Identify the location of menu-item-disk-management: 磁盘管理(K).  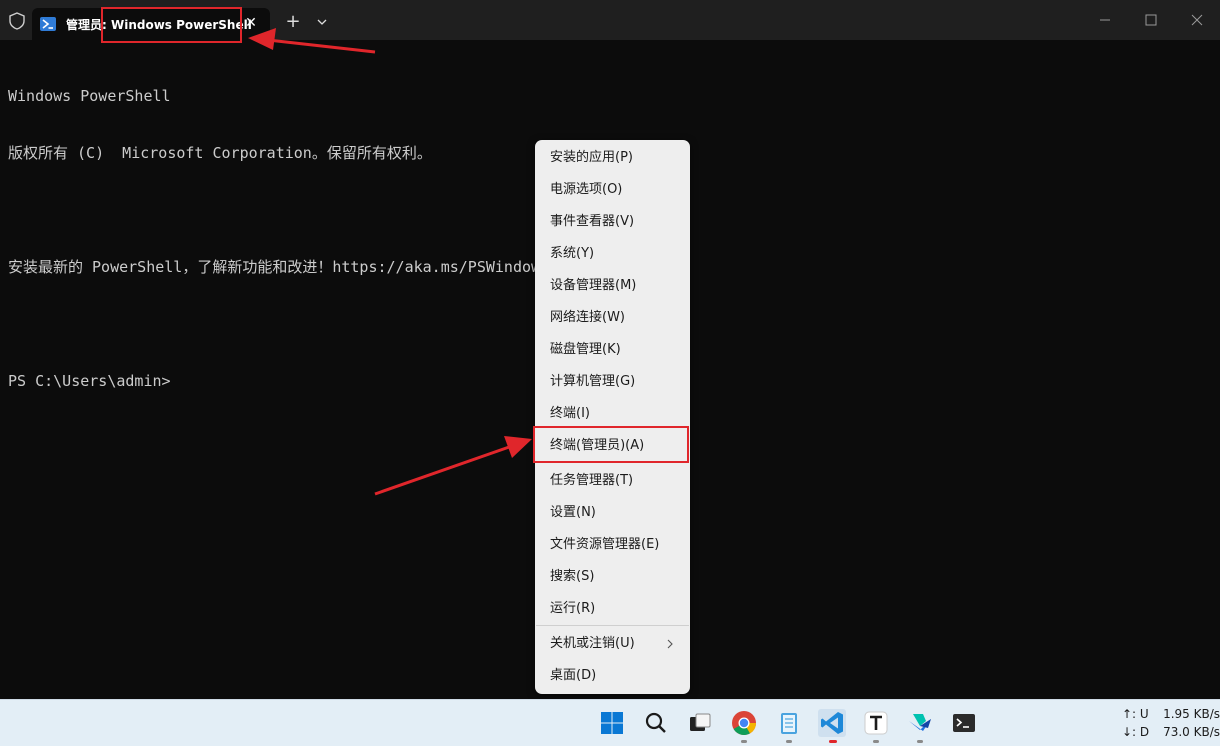
(585, 350).